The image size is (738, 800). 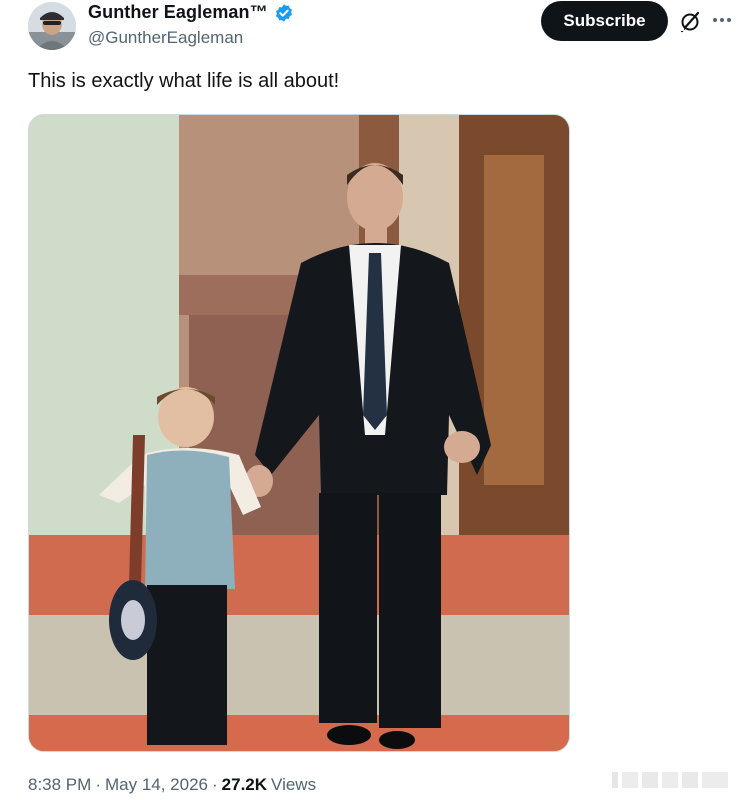 What do you see at coordinates (184, 81) in the screenshot?
I see `tweet-text: This is exactly what life is all about!` at bounding box center [184, 81].